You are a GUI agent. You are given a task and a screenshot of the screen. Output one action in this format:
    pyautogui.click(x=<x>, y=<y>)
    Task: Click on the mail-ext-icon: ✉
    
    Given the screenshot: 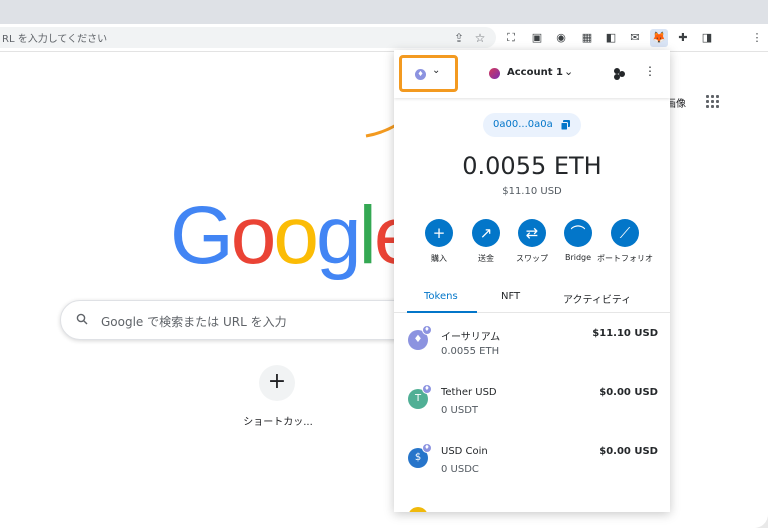 What is the action you would take?
    pyautogui.click(x=635, y=38)
    